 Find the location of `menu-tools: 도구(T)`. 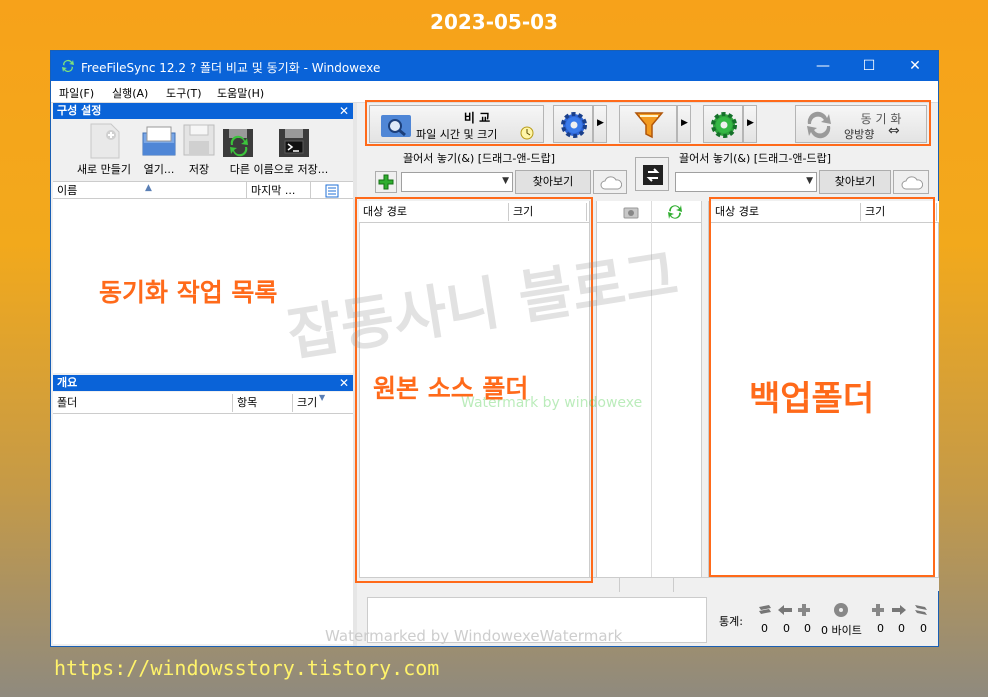

menu-tools: 도구(T) is located at coordinates (184, 93).